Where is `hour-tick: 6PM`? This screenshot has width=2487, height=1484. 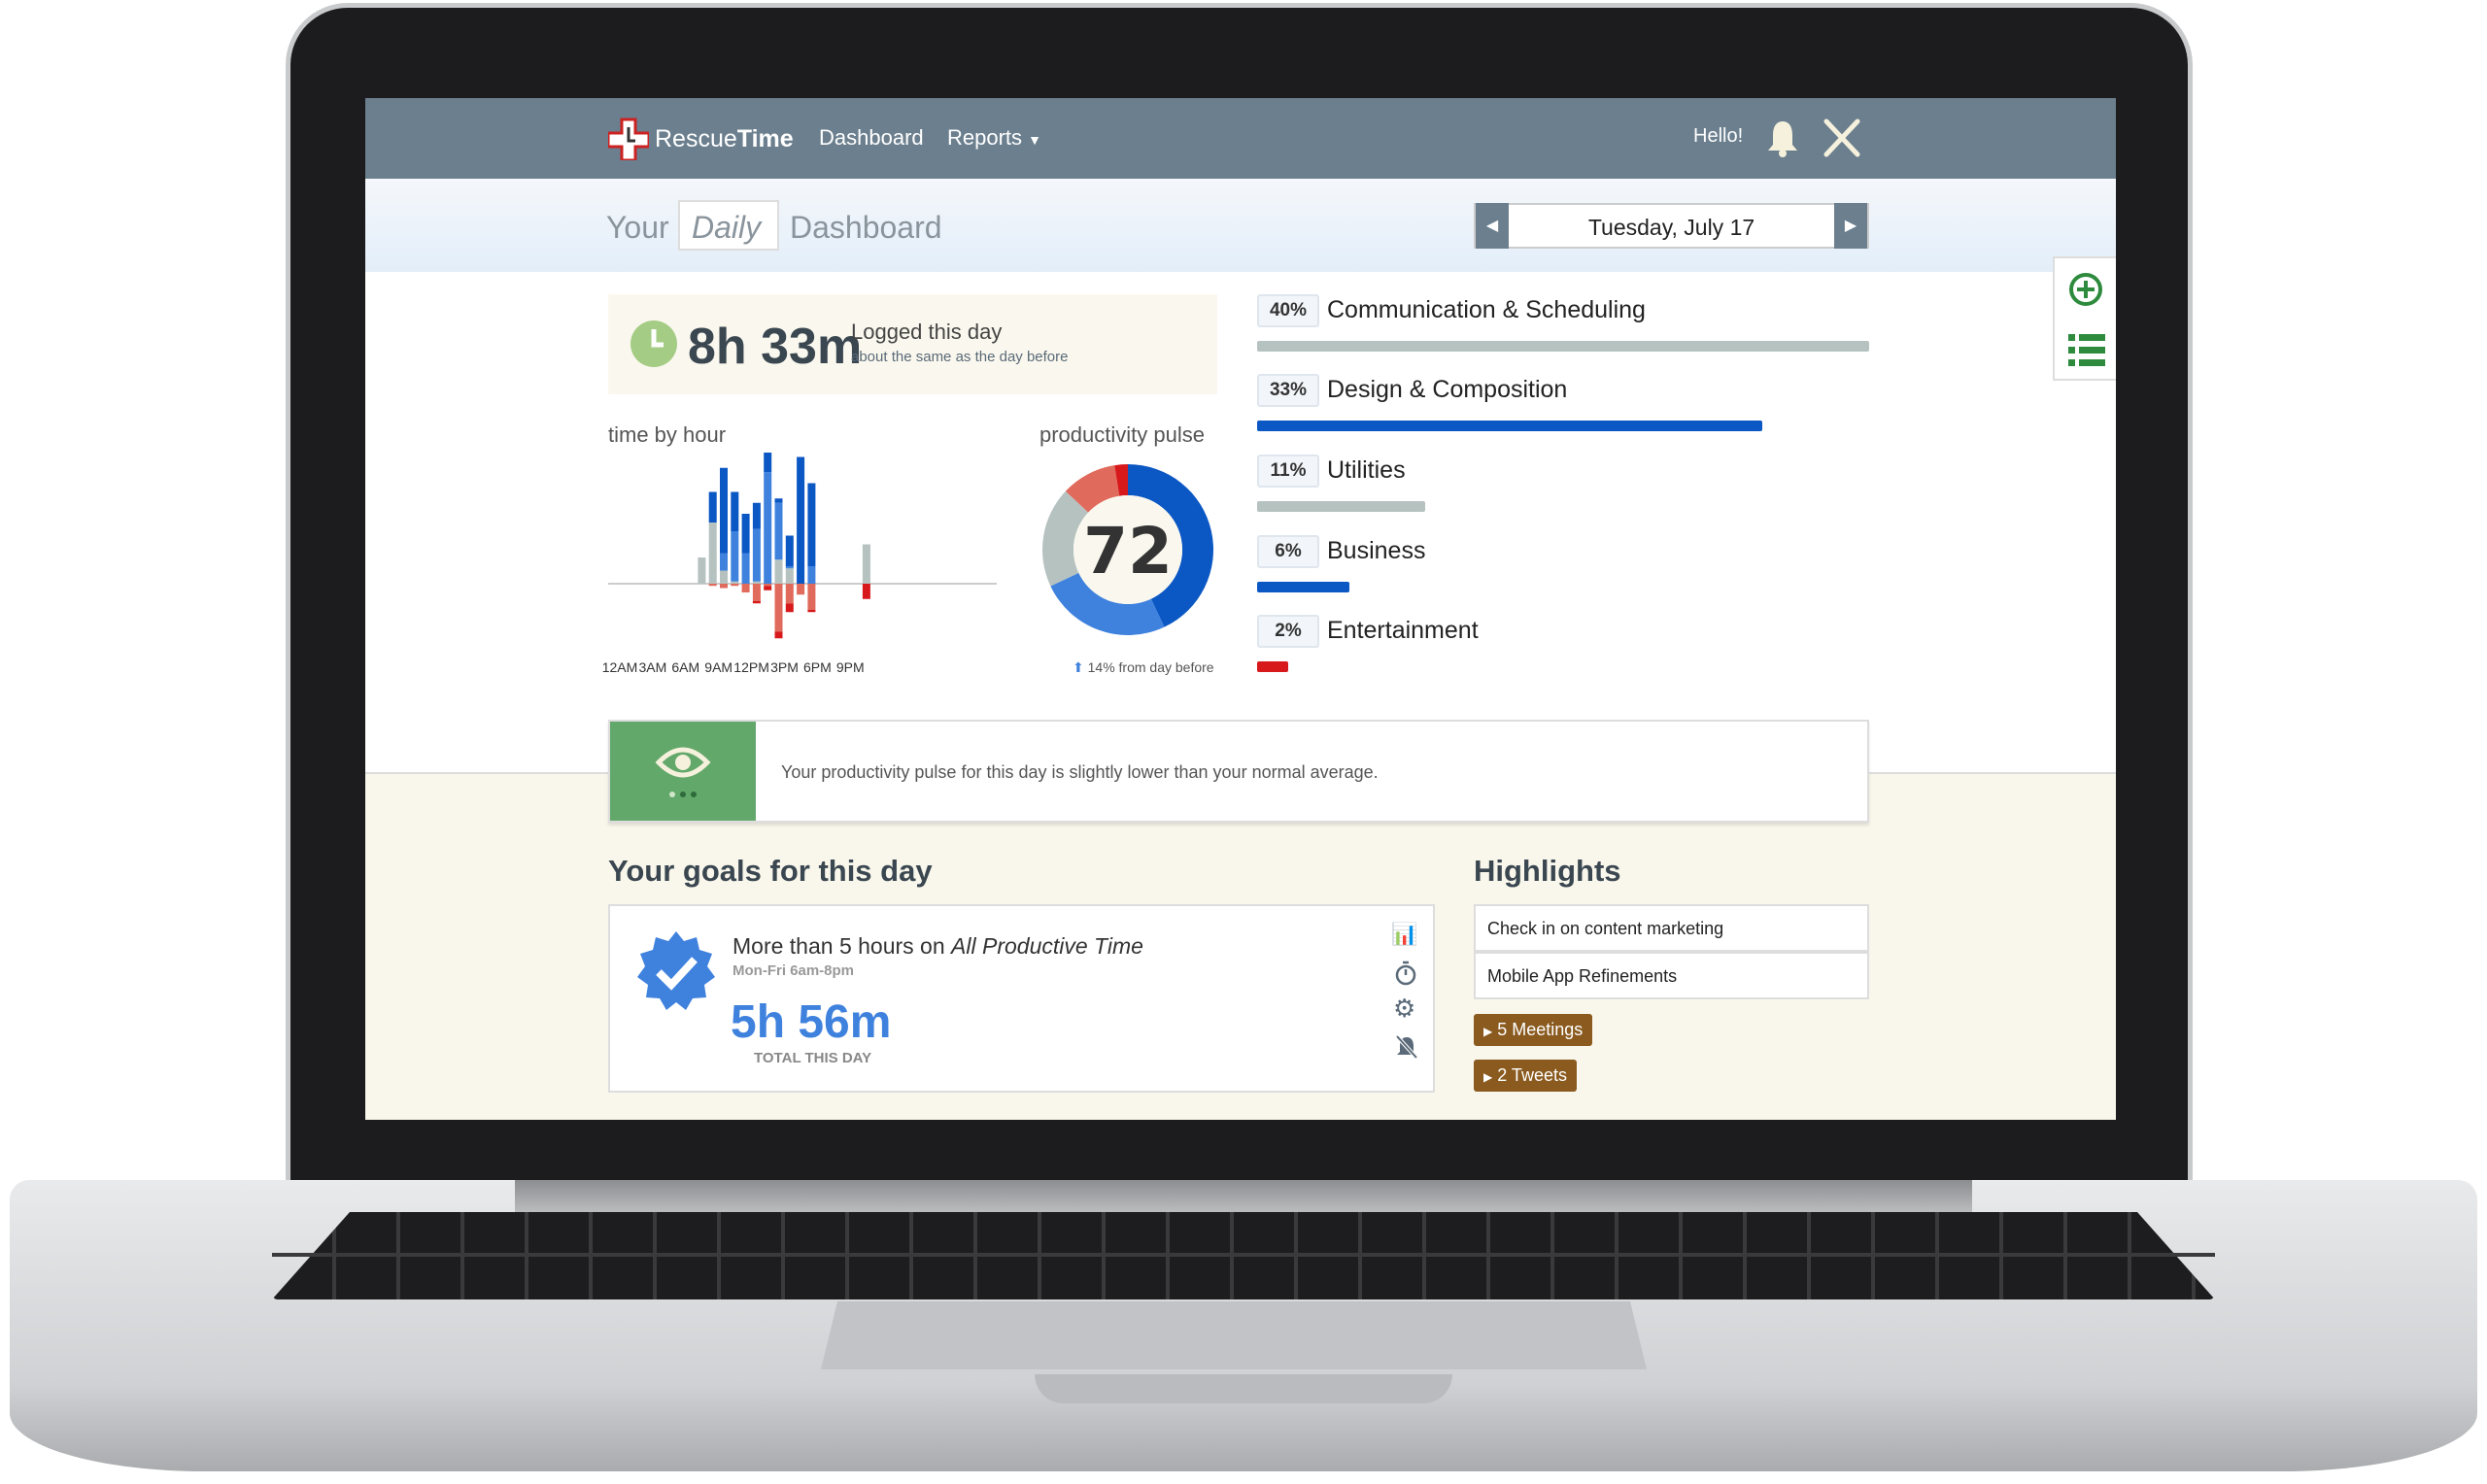
hour-tick: 6PM is located at coordinates (817, 667).